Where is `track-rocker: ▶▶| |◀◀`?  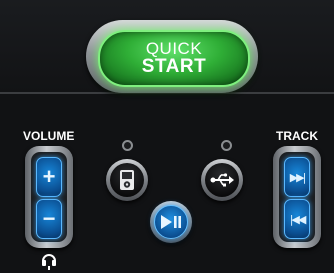 track-rocker: ▶▶| |◀◀ is located at coordinates (297, 197).